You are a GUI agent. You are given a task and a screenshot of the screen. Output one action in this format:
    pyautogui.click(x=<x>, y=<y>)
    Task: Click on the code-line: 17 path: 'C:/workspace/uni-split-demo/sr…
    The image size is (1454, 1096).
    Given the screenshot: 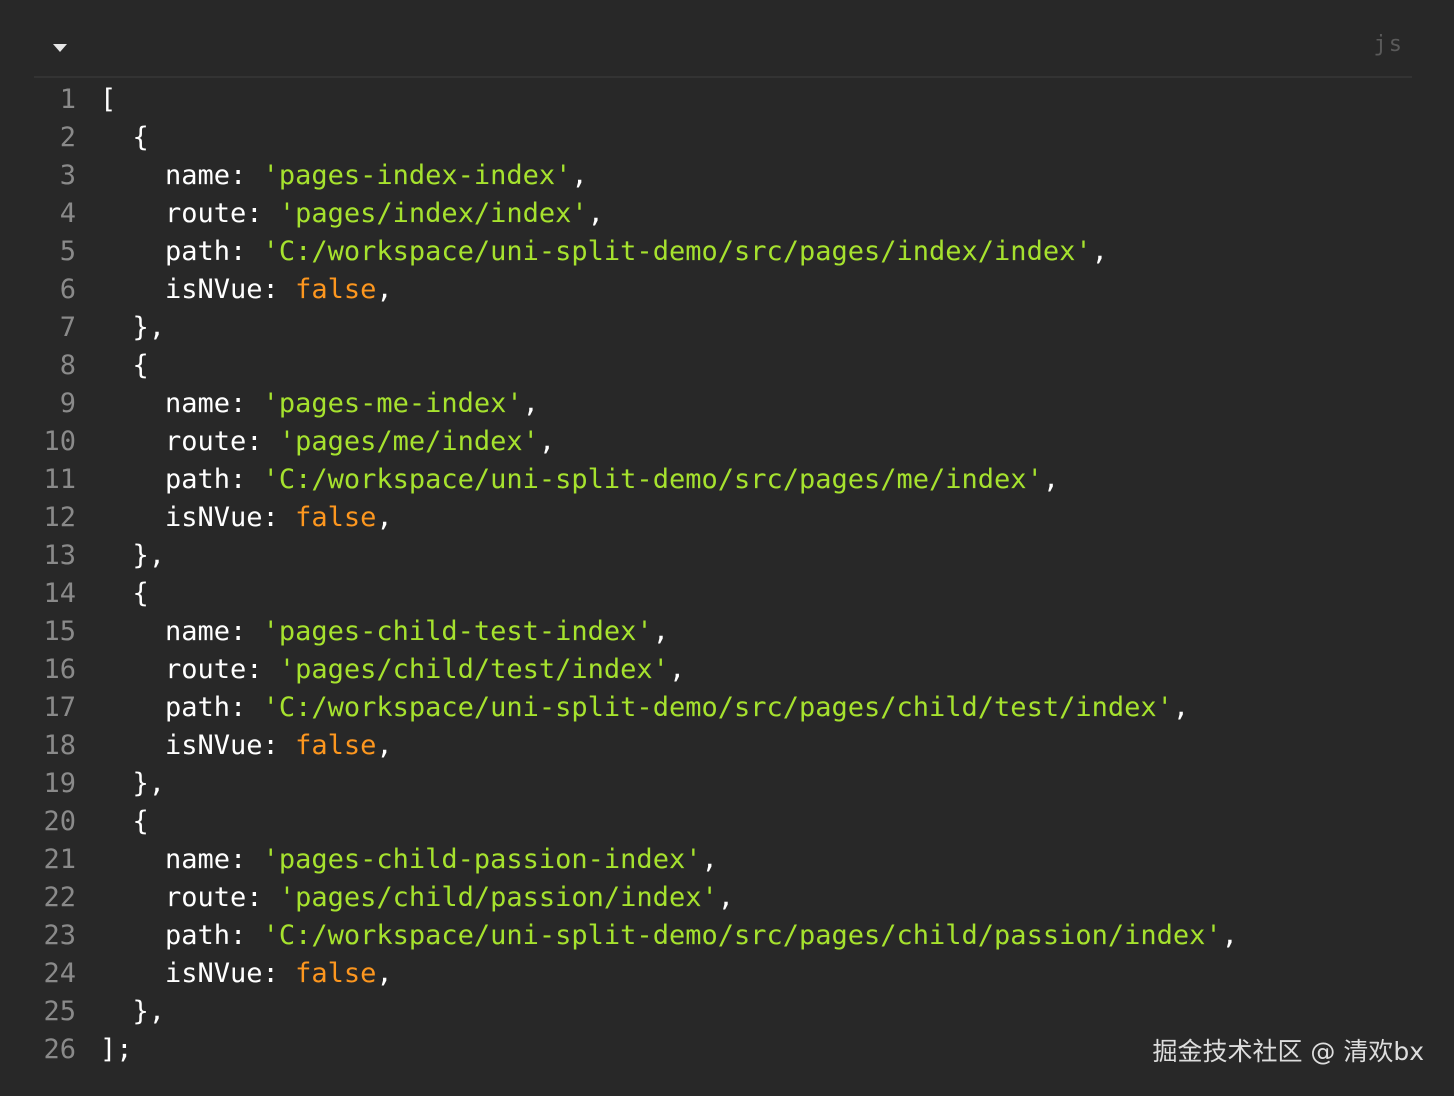 What is the action you would take?
    pyautogui.click(x=727, y=708)
    